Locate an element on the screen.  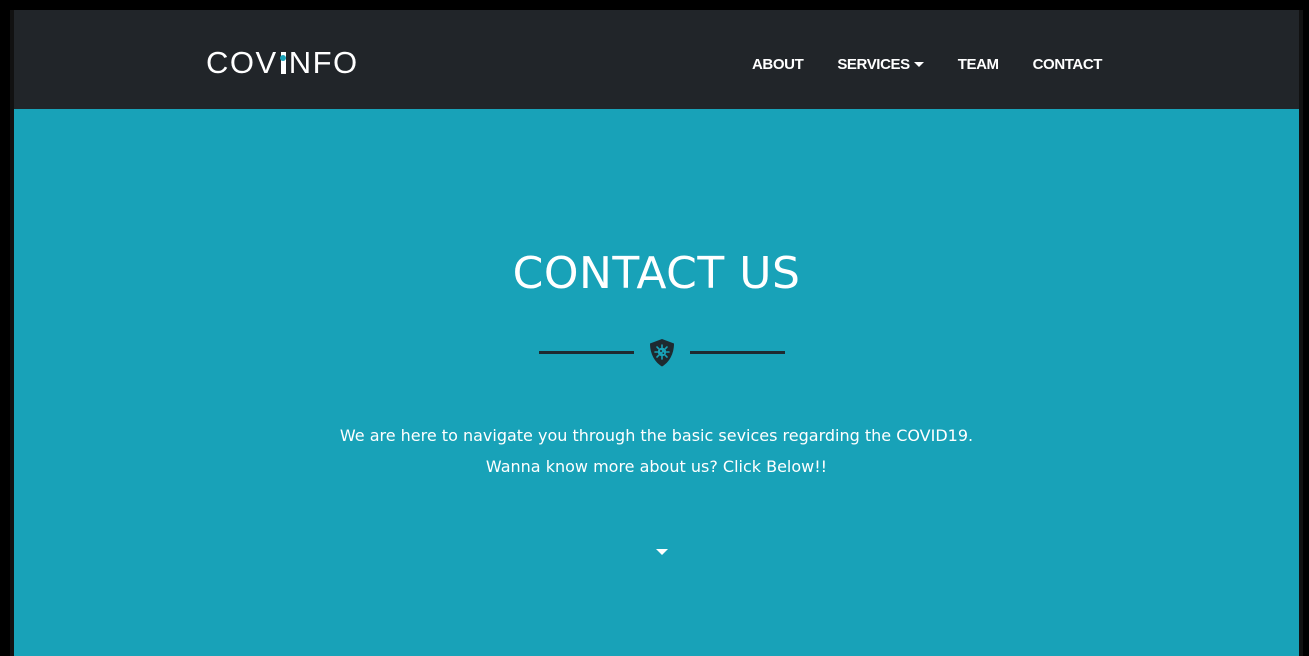
brand-i-dot is located at coordinates (283, 58).